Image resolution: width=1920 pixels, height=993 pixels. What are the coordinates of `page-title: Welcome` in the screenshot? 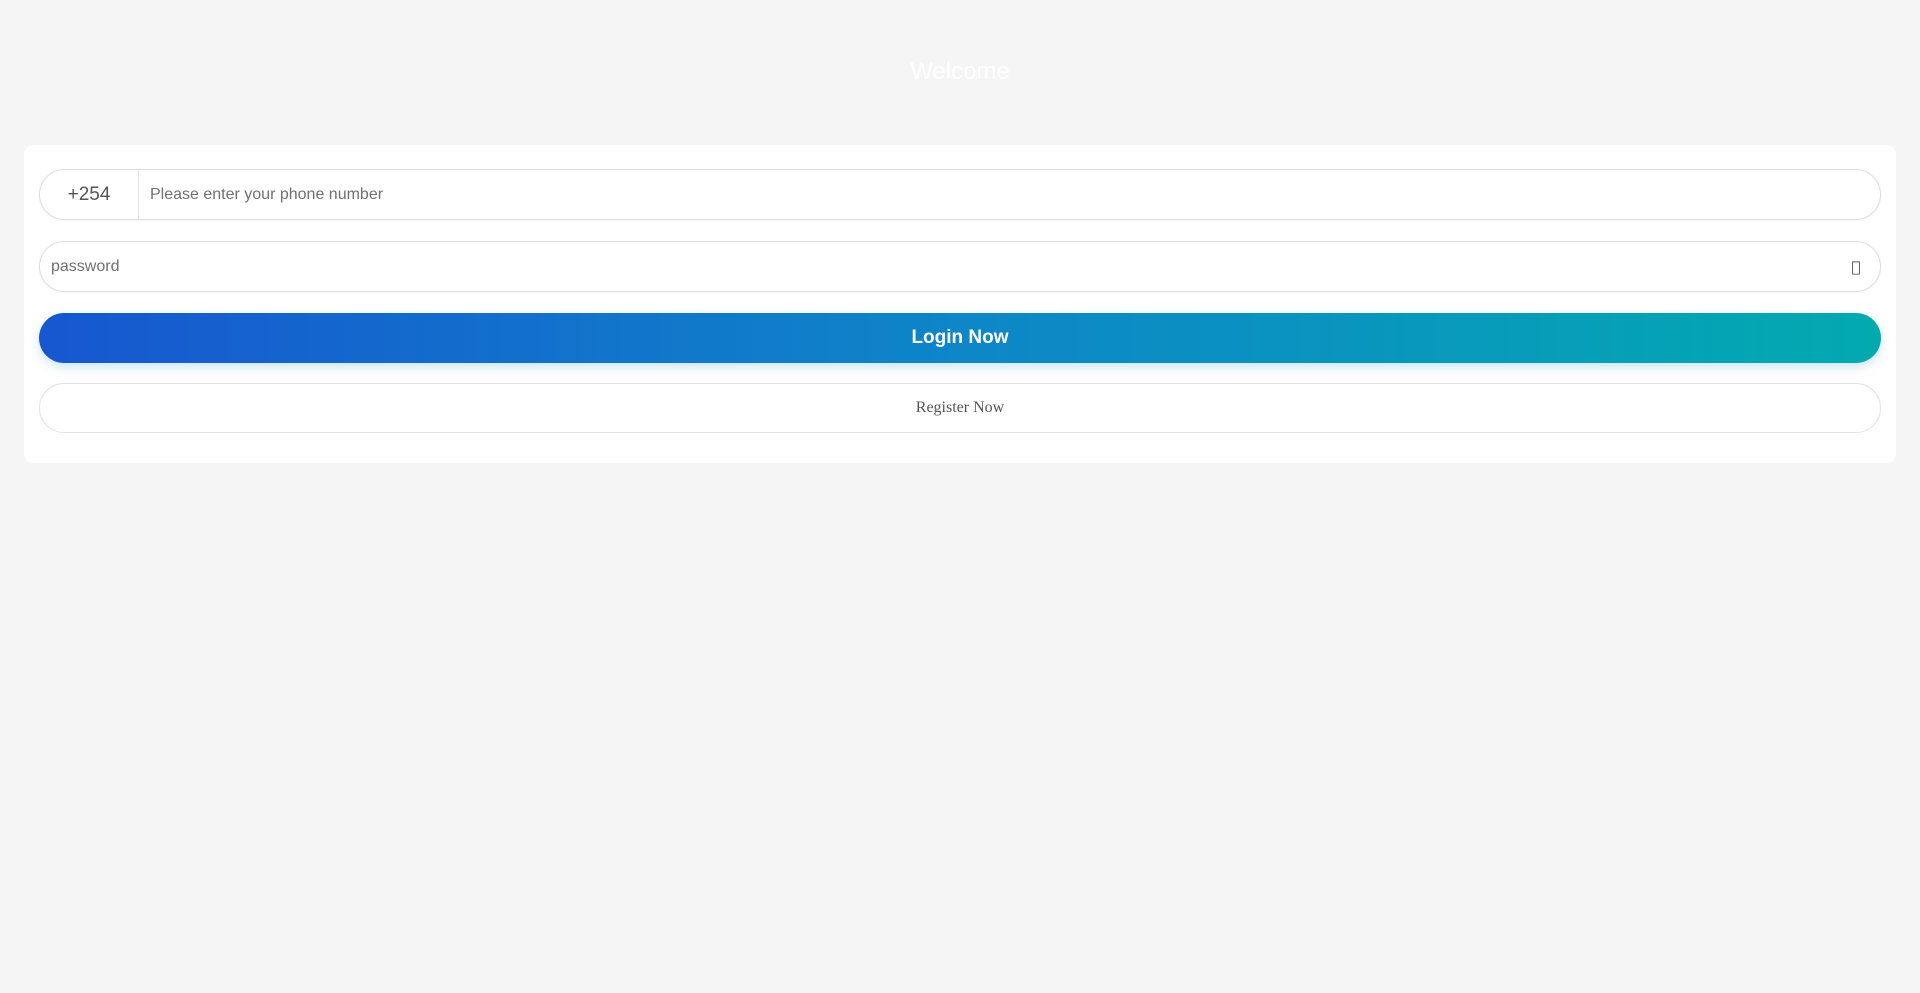 It's located at (960, 71).